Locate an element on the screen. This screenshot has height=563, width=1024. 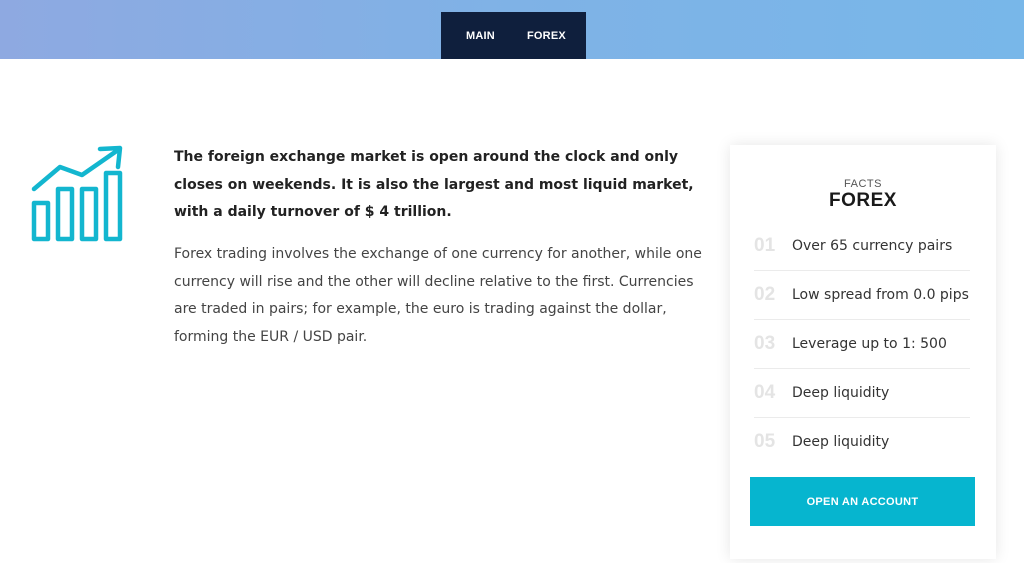
fact-item: 05 Deep liquidity is located at coordinates (862, 442).